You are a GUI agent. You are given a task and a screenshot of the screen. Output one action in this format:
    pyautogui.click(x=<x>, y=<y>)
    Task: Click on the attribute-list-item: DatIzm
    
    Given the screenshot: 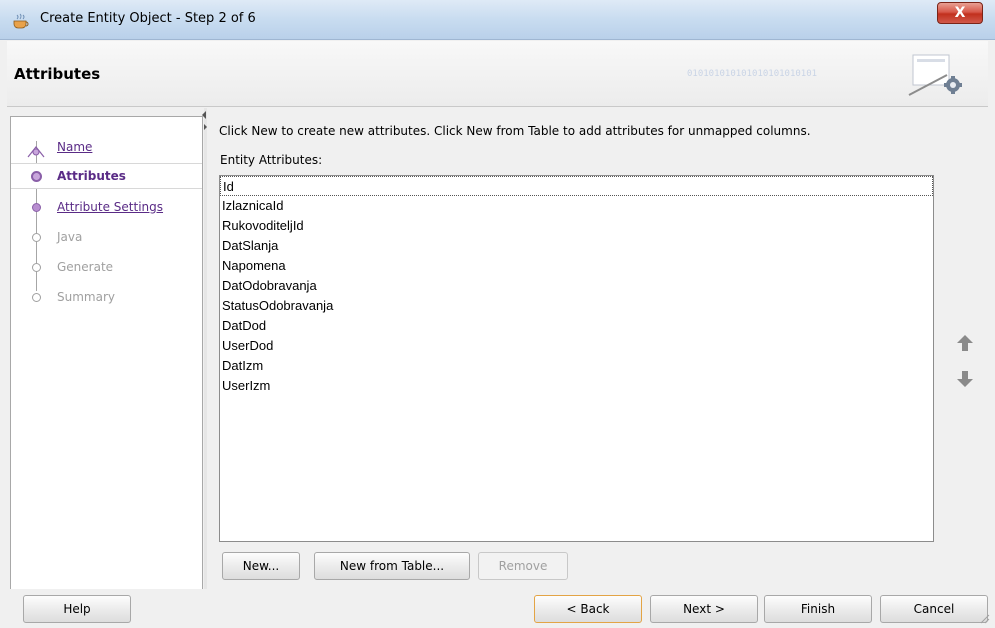 What is the action you would take?
    pyautogui.click(x=576, y=366)
    